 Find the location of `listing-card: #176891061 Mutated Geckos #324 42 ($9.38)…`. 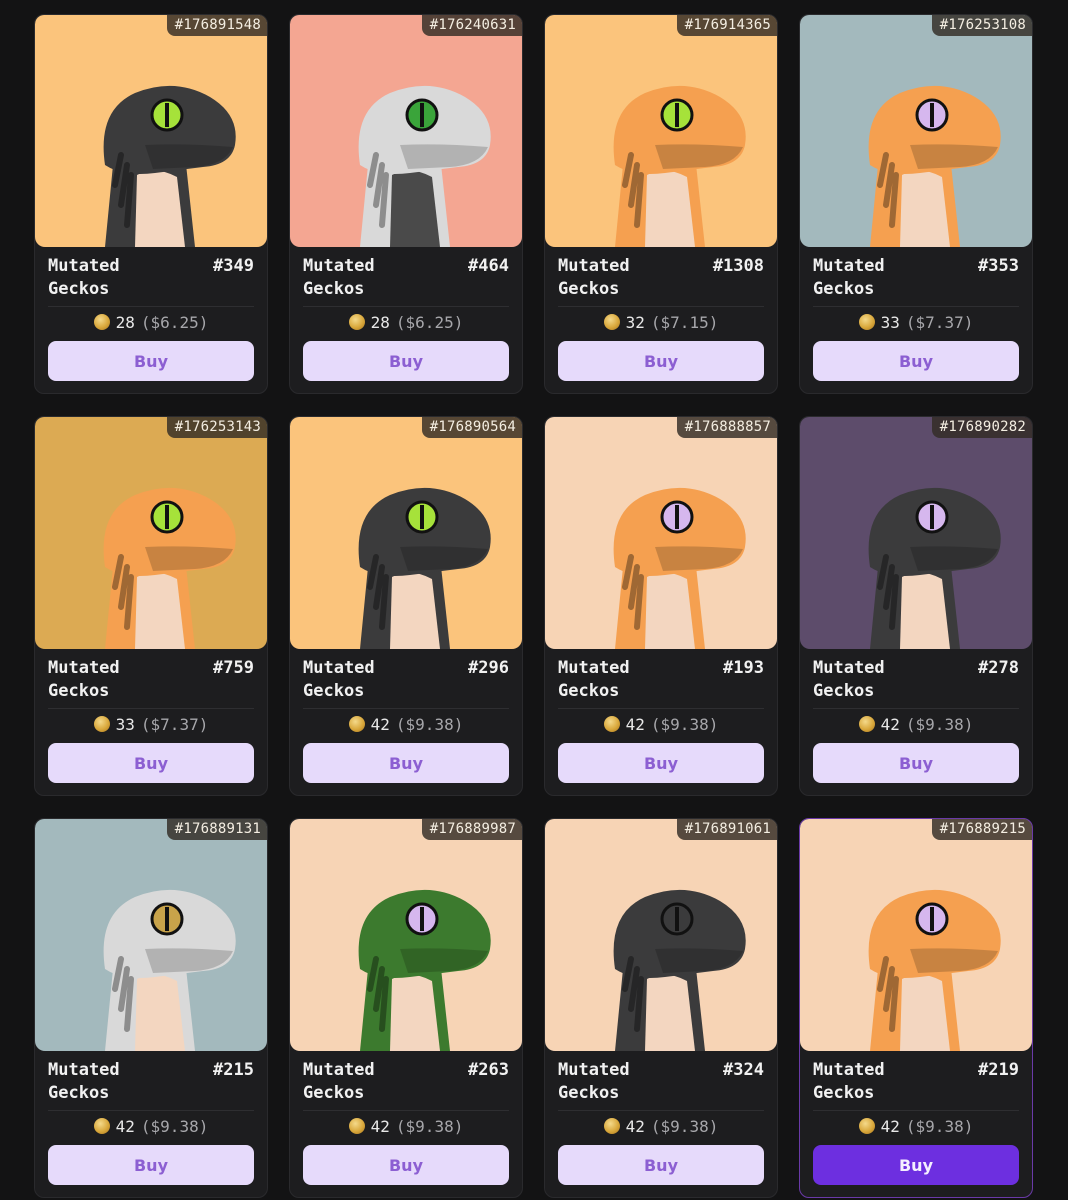

listing-card: #176891061 Mutated Geckos #324 42 ($9.38)… is located at coordinates (661, 1008).